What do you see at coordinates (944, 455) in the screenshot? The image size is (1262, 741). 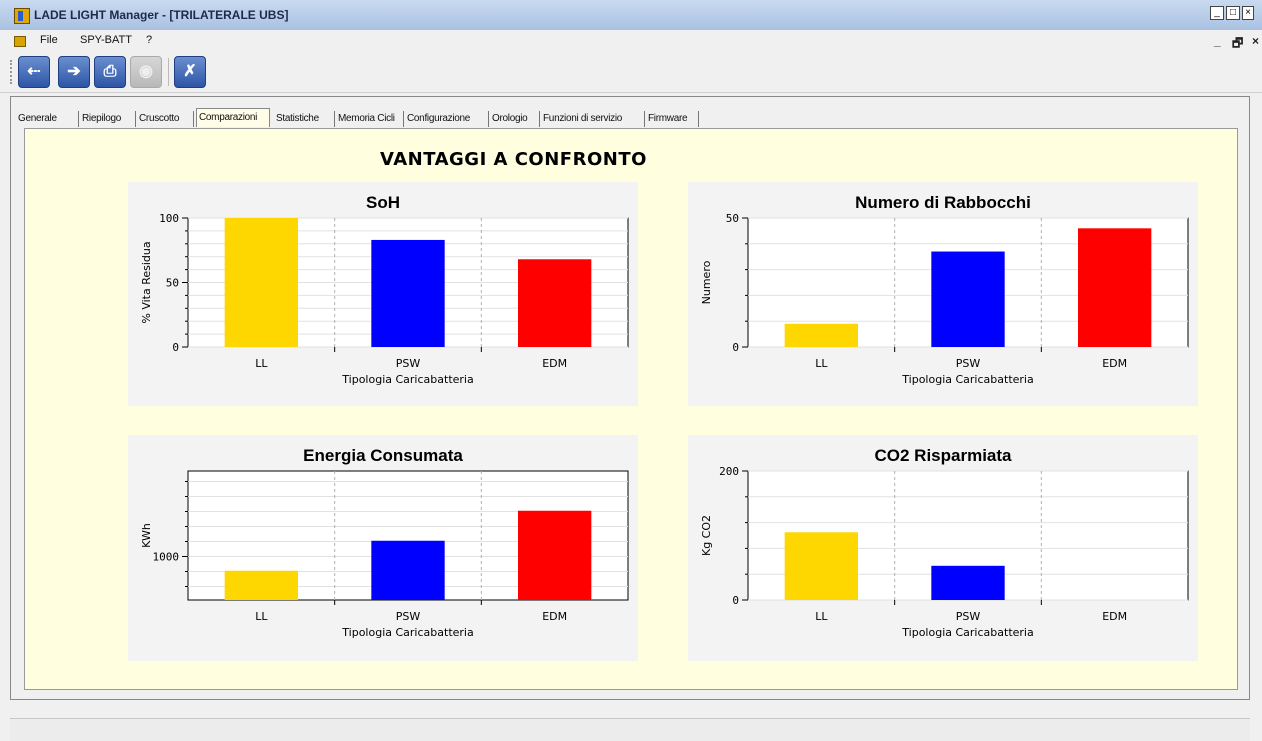 I see `chart-title: CO2 Risparmiata` at bounding box center [944, 455].